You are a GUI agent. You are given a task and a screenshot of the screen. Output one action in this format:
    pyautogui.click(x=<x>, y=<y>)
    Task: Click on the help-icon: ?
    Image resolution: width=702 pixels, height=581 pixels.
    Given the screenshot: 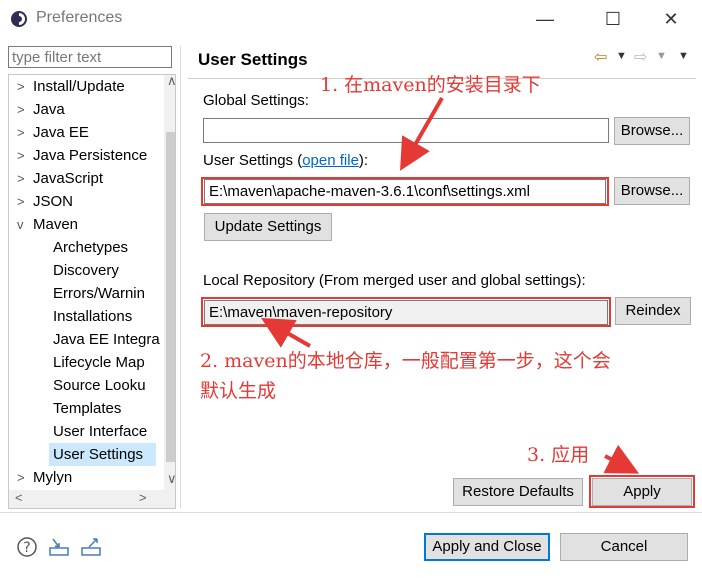 What is the action you would take?
    pyautogui.click(x=27, y=547)
    